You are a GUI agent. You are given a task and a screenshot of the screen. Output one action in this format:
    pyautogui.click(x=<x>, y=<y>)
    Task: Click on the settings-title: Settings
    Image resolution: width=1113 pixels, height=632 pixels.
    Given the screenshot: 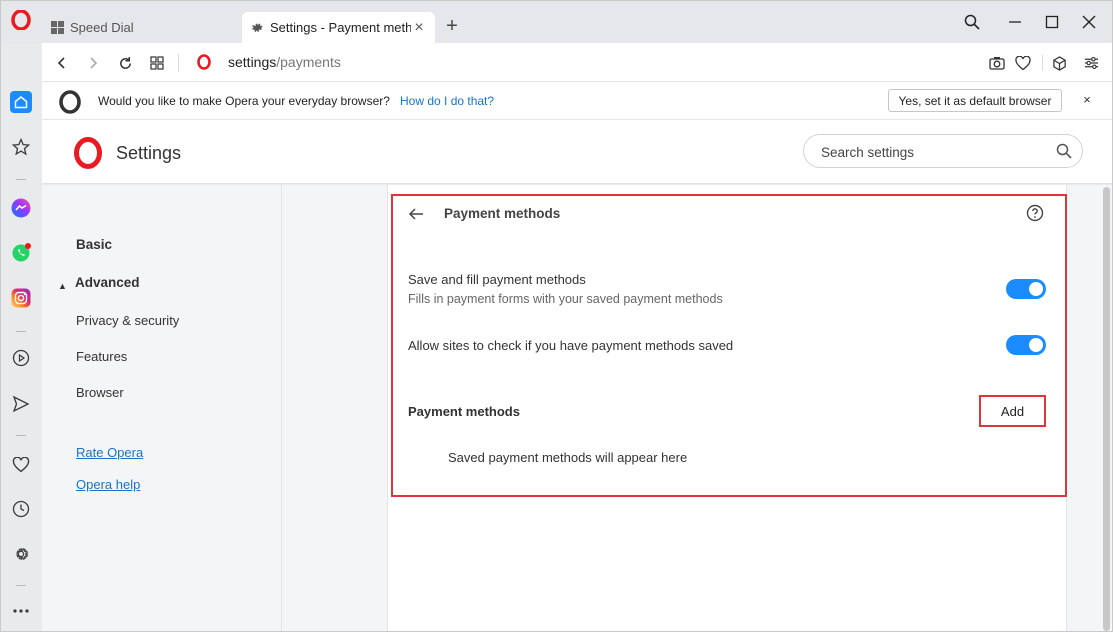 What is the action you would take?
    pyautogui.click(x=149, y=153)
    